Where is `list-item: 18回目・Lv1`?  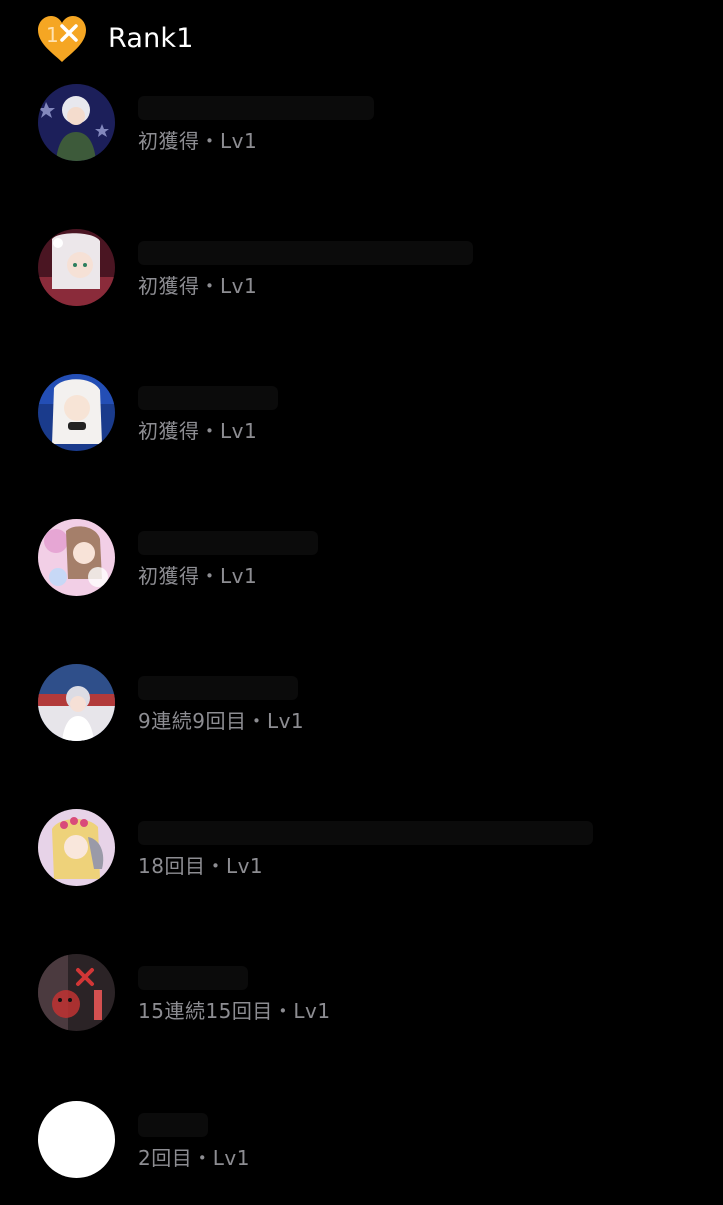
list-item: 18回目・Lv1 is located at coordinates (361, 860).